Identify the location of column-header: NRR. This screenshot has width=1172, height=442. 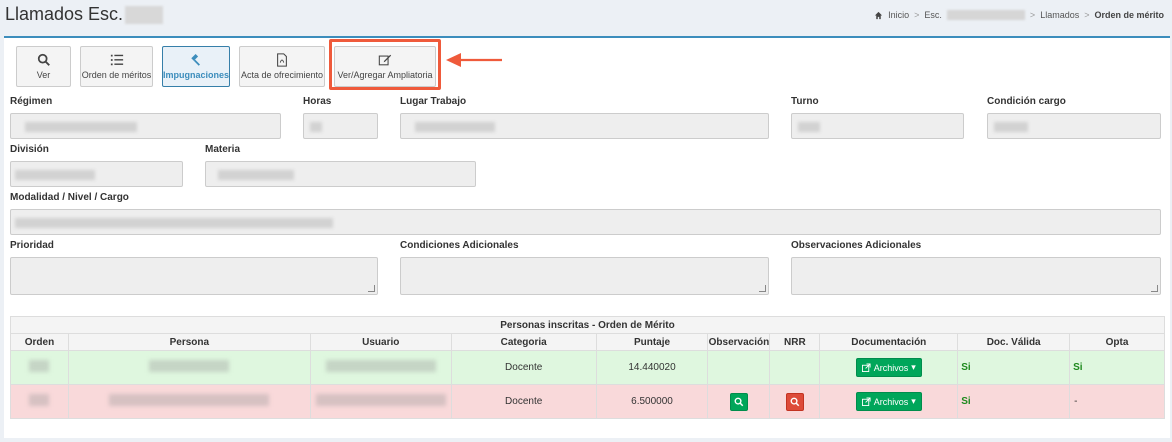
(795, 342).